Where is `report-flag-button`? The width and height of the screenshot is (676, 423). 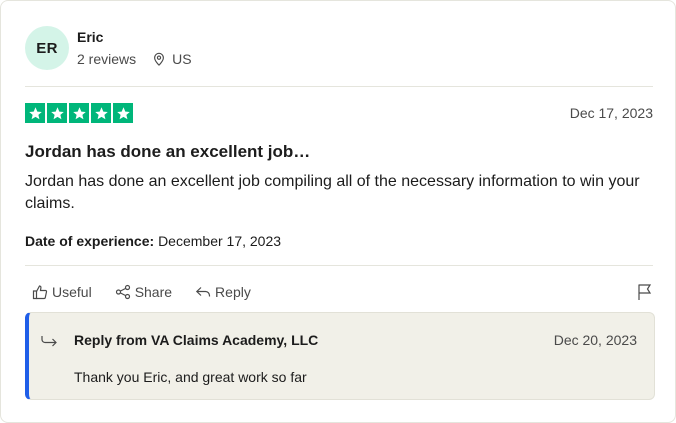
report-flag-button is located at coordinates (645, 294).